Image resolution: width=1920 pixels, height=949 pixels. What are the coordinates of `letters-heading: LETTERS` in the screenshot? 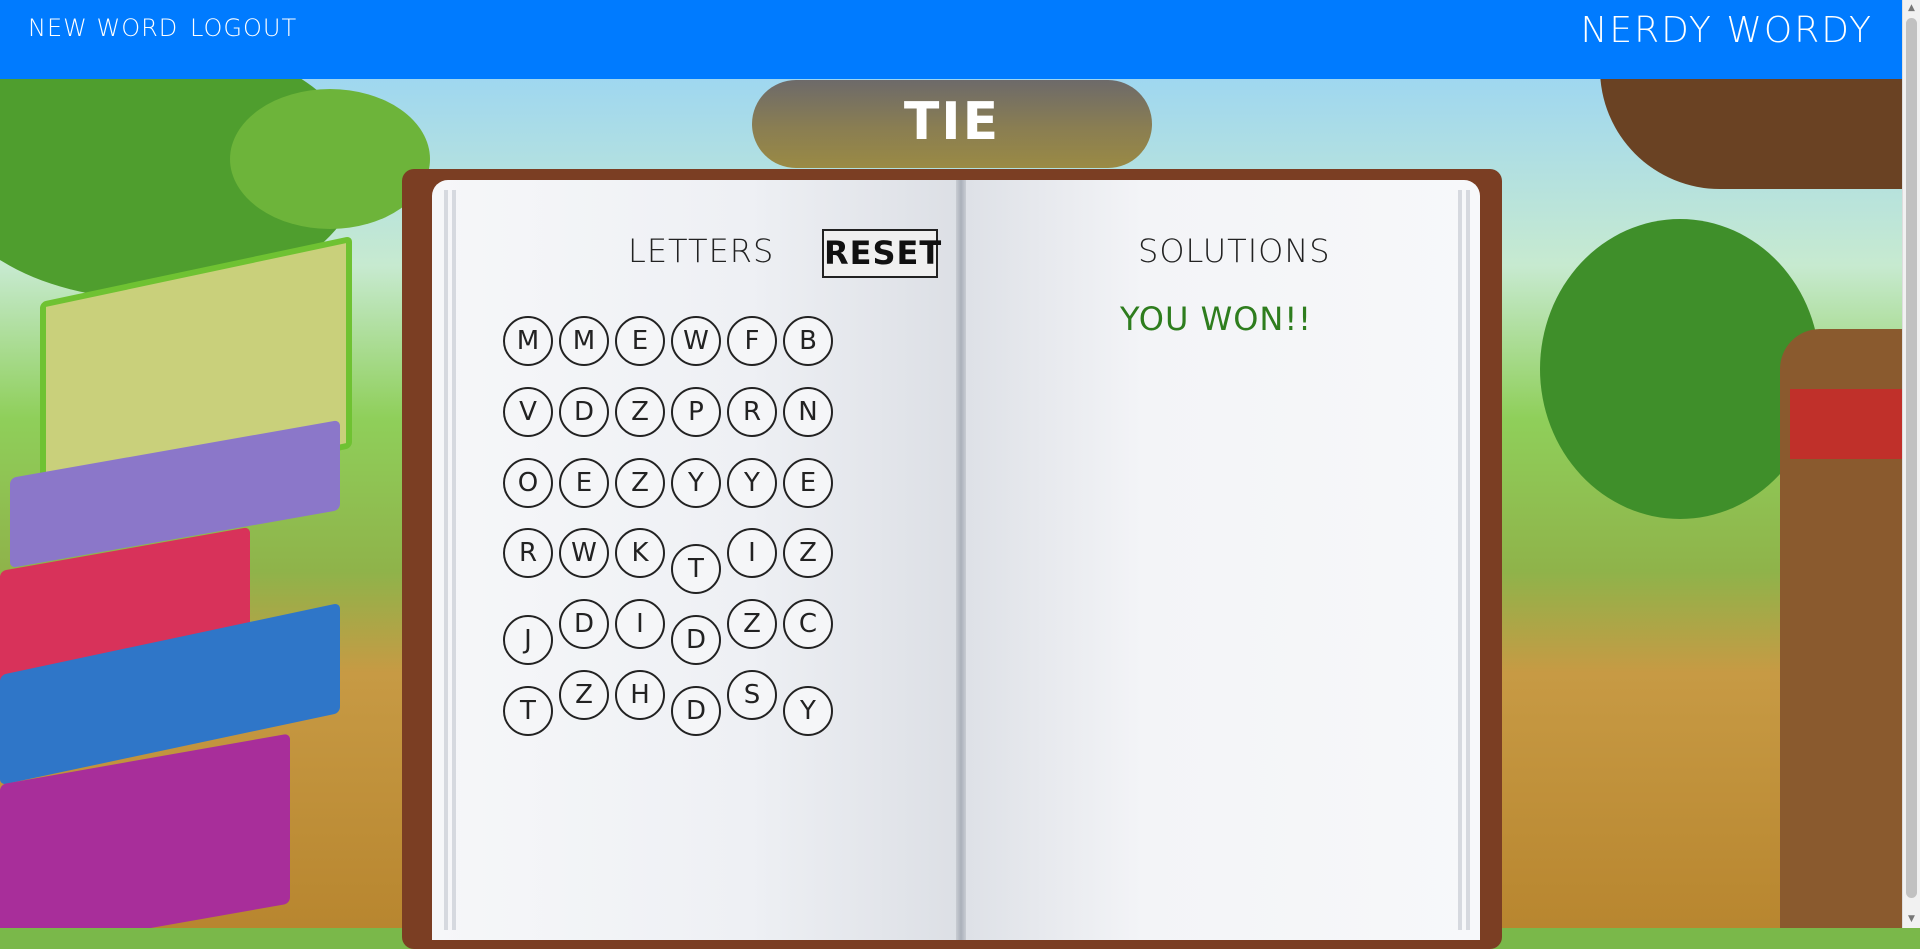 It's located at (701, 251).